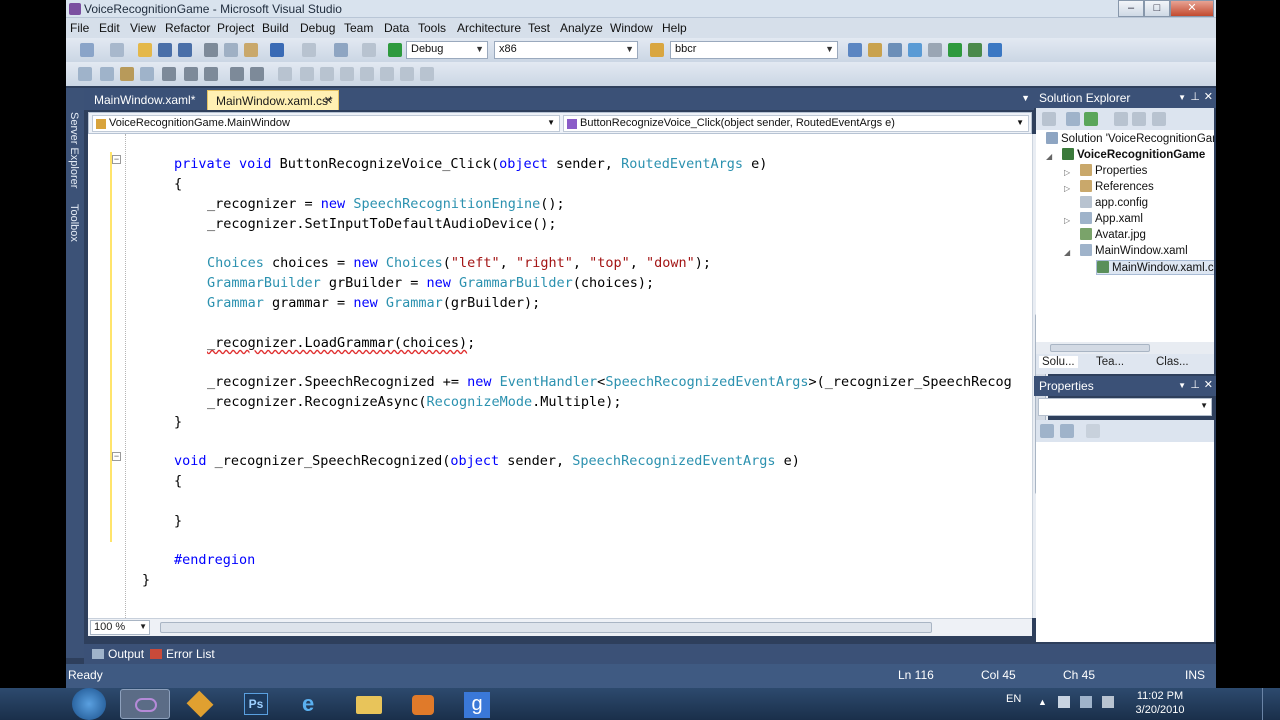 The height and width of the screenshot is (720, 1280). I want to click on categorized-icon, so click(1047, 431).